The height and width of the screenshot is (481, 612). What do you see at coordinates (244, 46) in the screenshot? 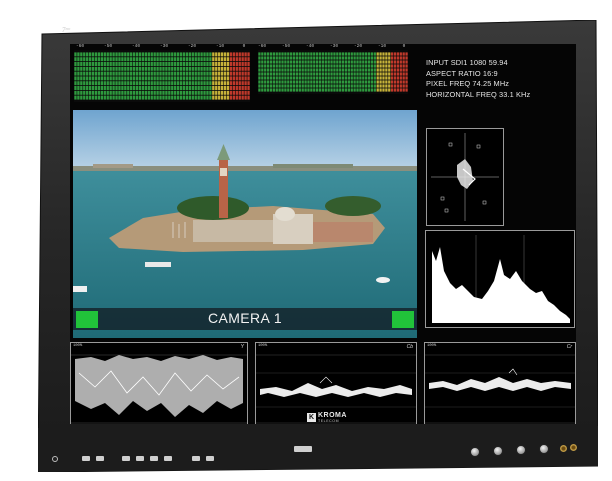
I see `scale-tick: 0` at bounding box center [244, 46].